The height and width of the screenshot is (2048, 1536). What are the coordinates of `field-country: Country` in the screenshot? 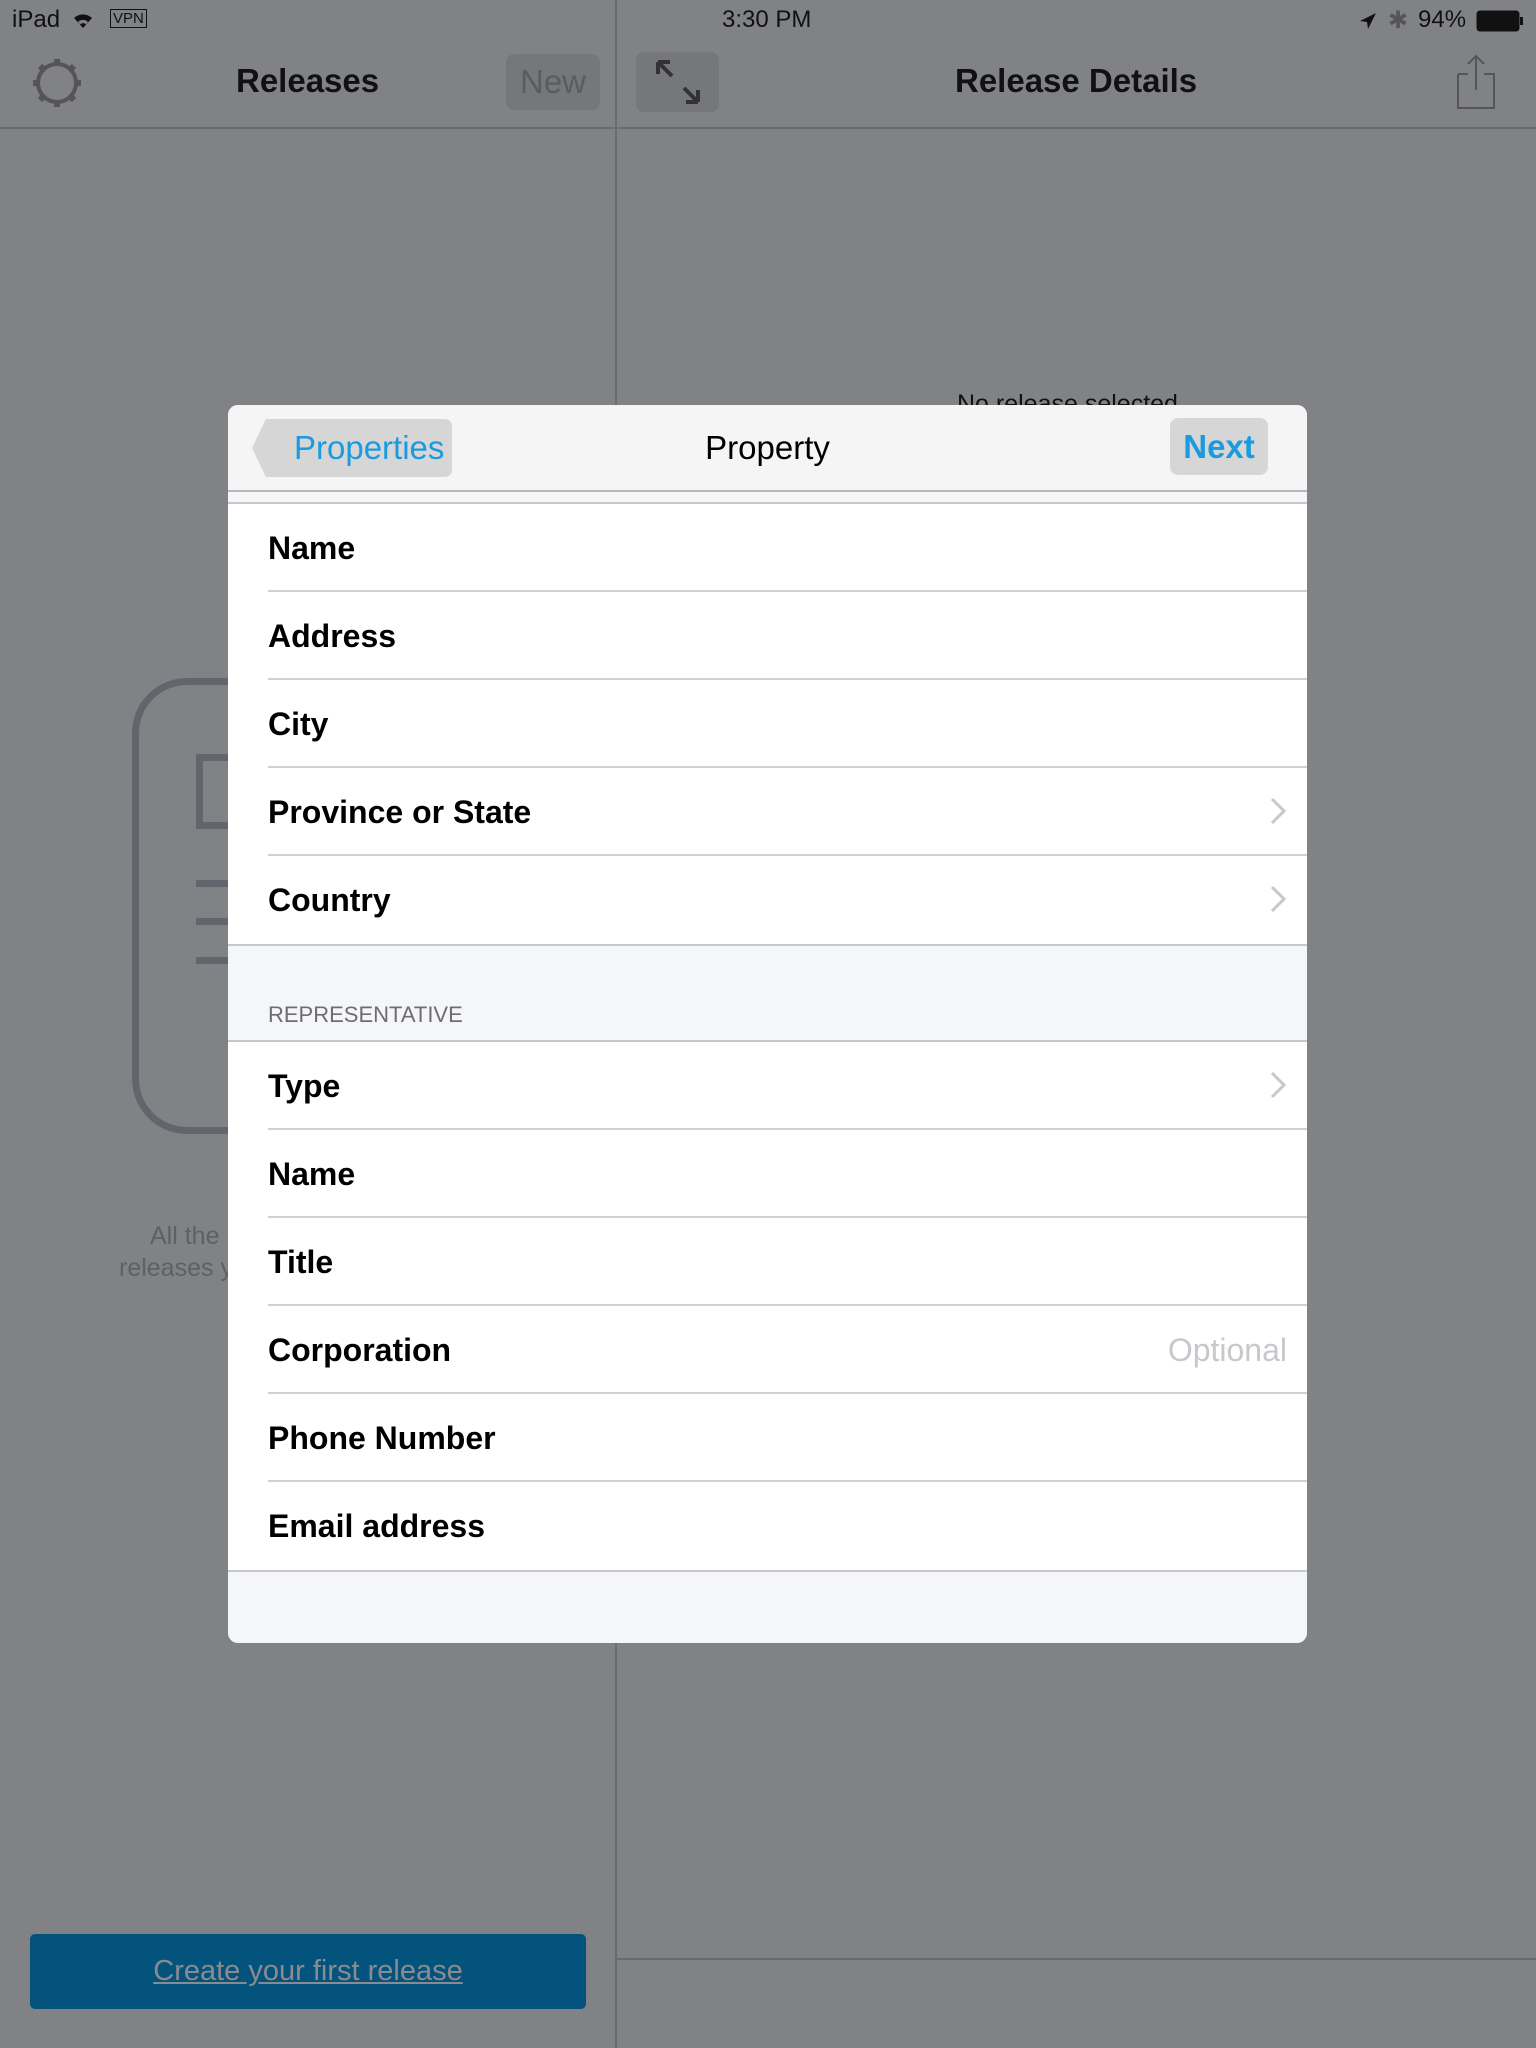 It's located at (767, 900).